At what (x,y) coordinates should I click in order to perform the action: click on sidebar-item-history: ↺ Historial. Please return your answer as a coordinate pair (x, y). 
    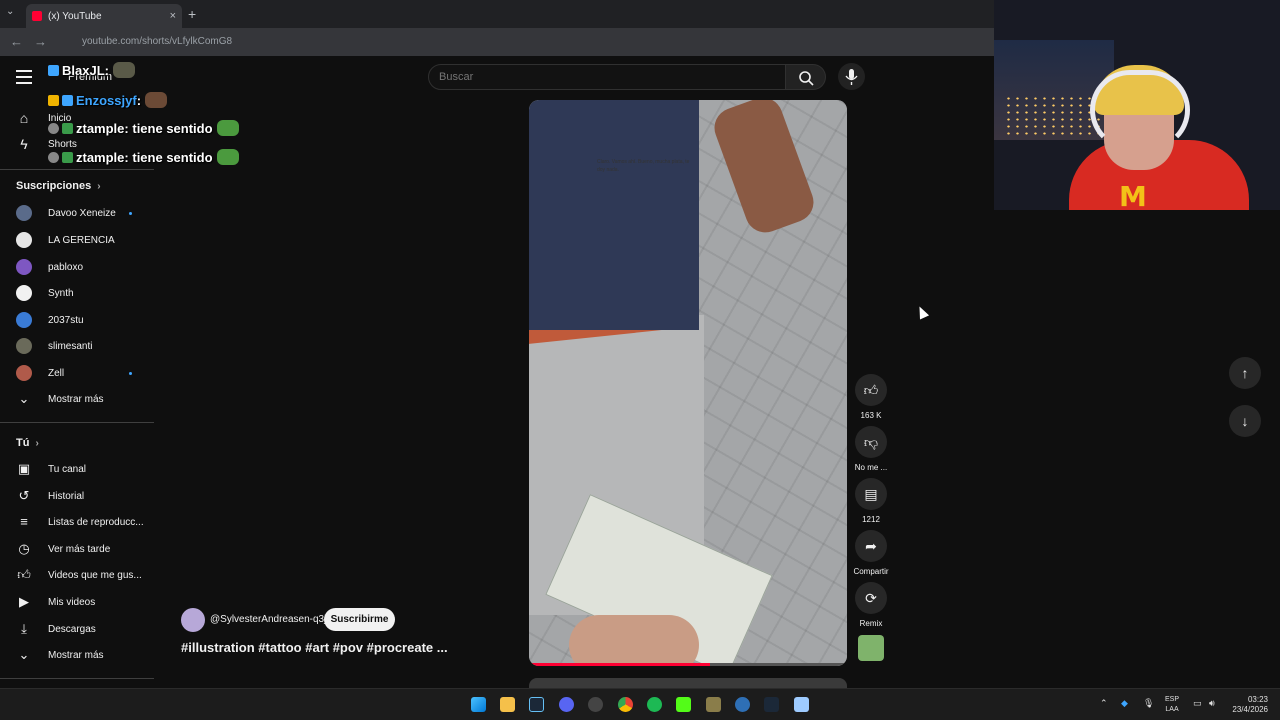
    Looking at the image, I should click on (75, 496).